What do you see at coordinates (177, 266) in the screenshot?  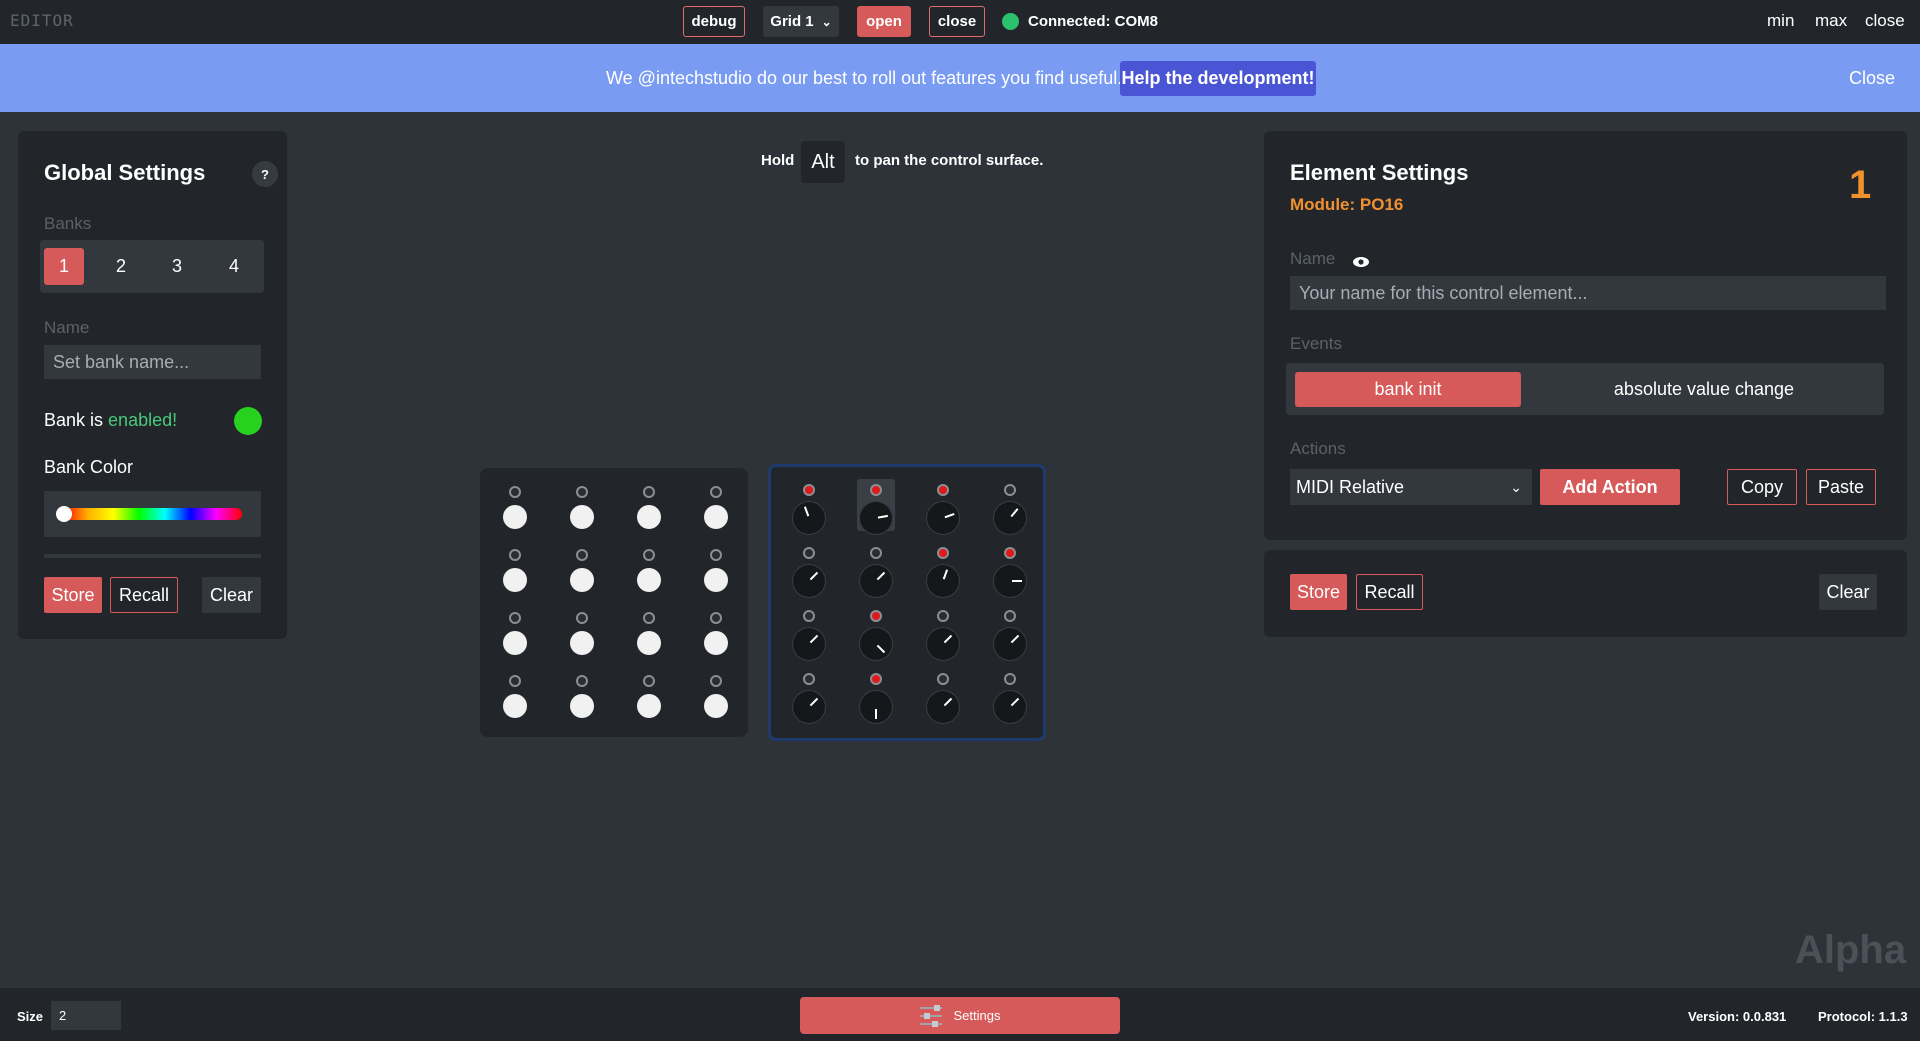 I see `bank-3-button: 3` at bounding box center [177, 266].